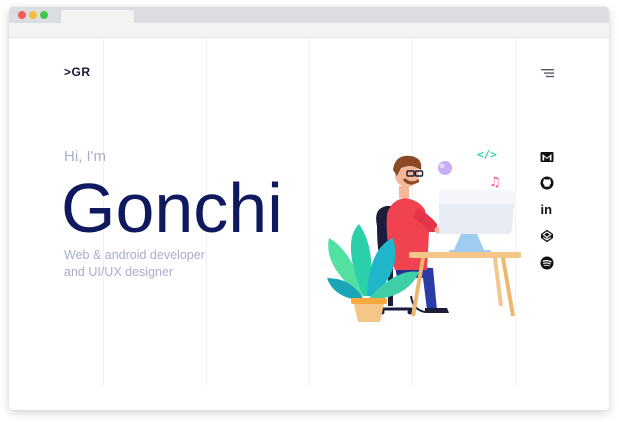 This screenshot has width=619, height=422. Describe the element at coordinates (77, 72) in the screenshot. I see `site-logo: >GR` at that location.